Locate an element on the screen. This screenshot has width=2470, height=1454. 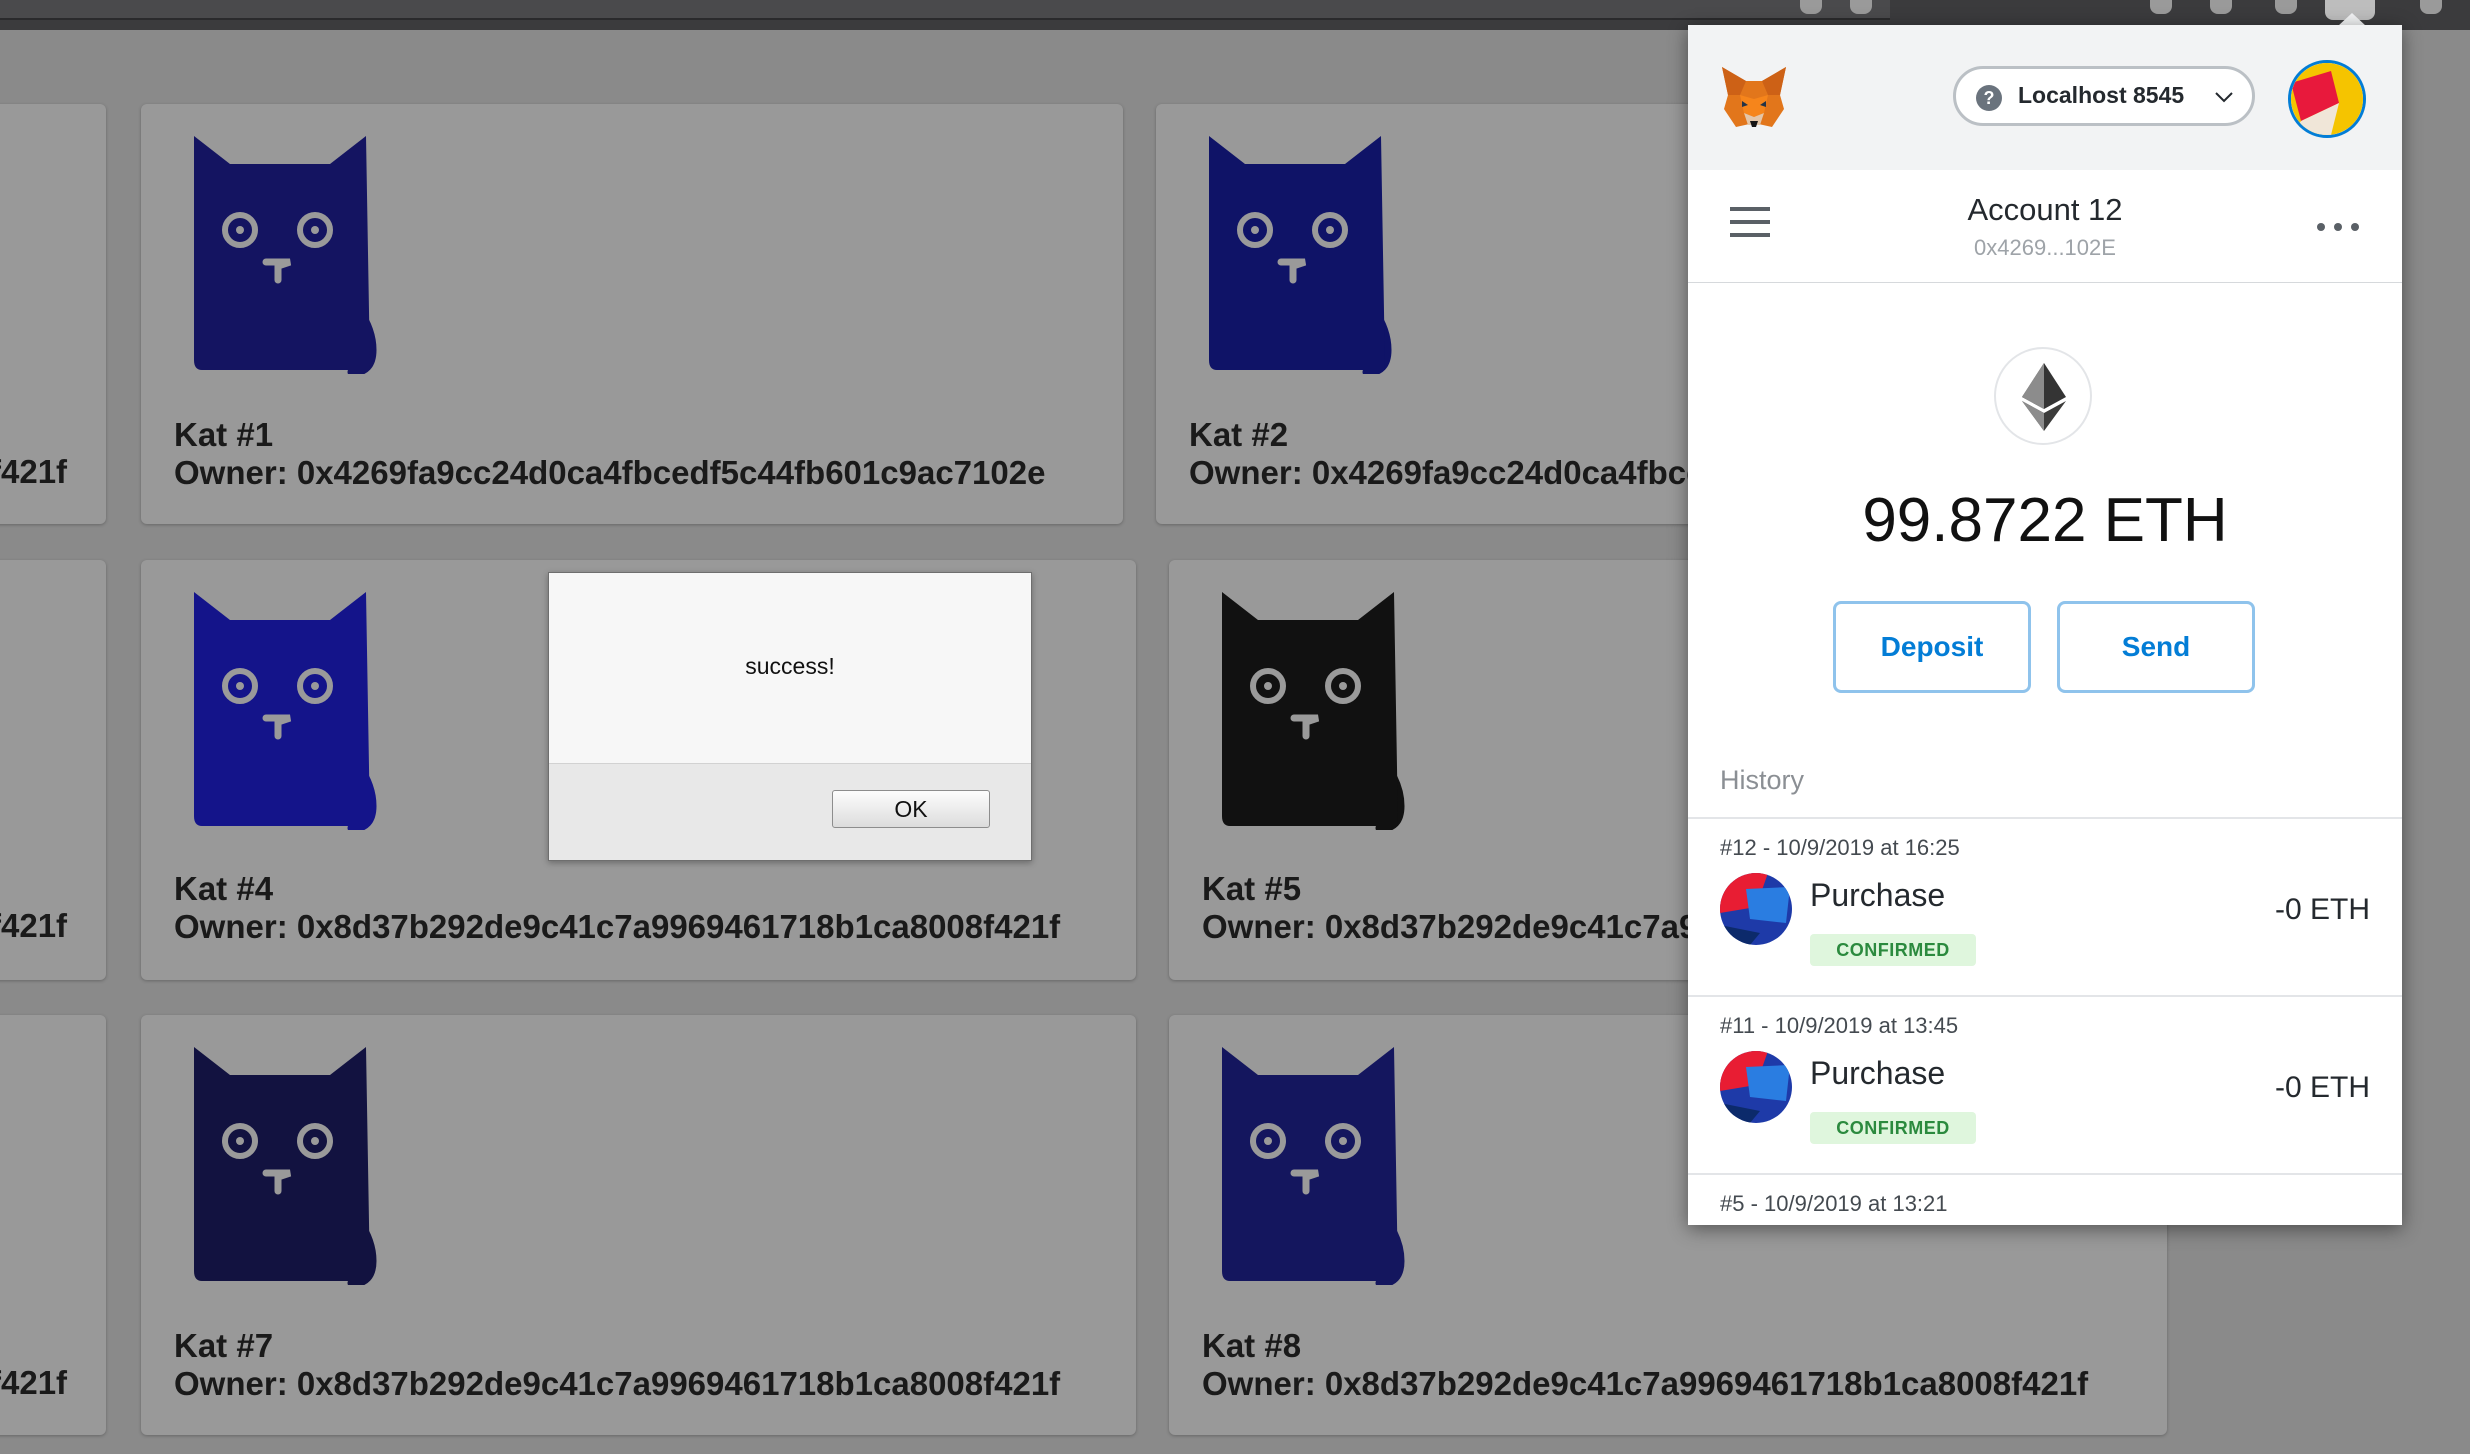
kat-title: Kat #4 is located at coordinates (224, 888).